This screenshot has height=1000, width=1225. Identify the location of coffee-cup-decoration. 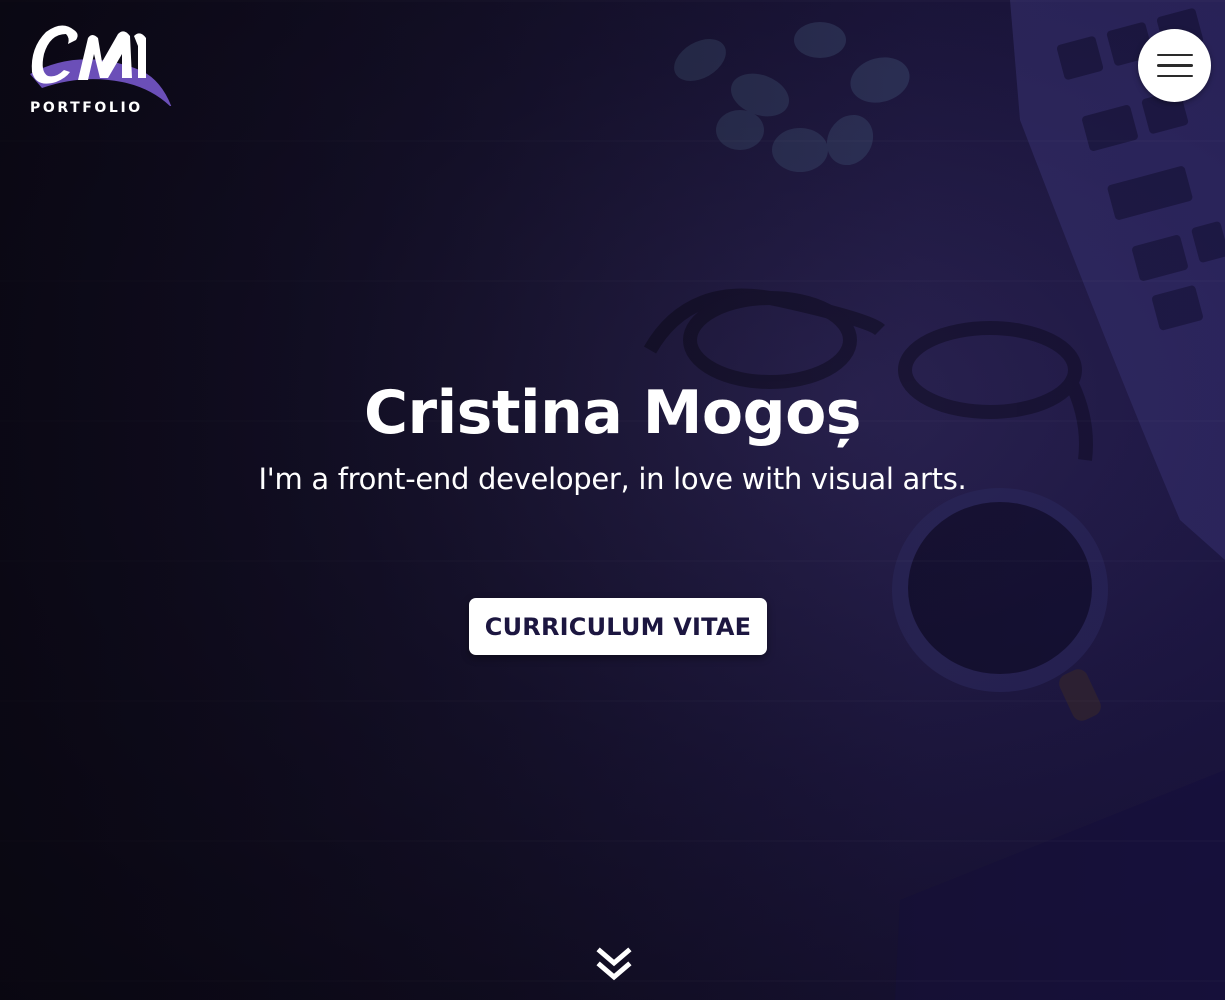
(1000, 604).